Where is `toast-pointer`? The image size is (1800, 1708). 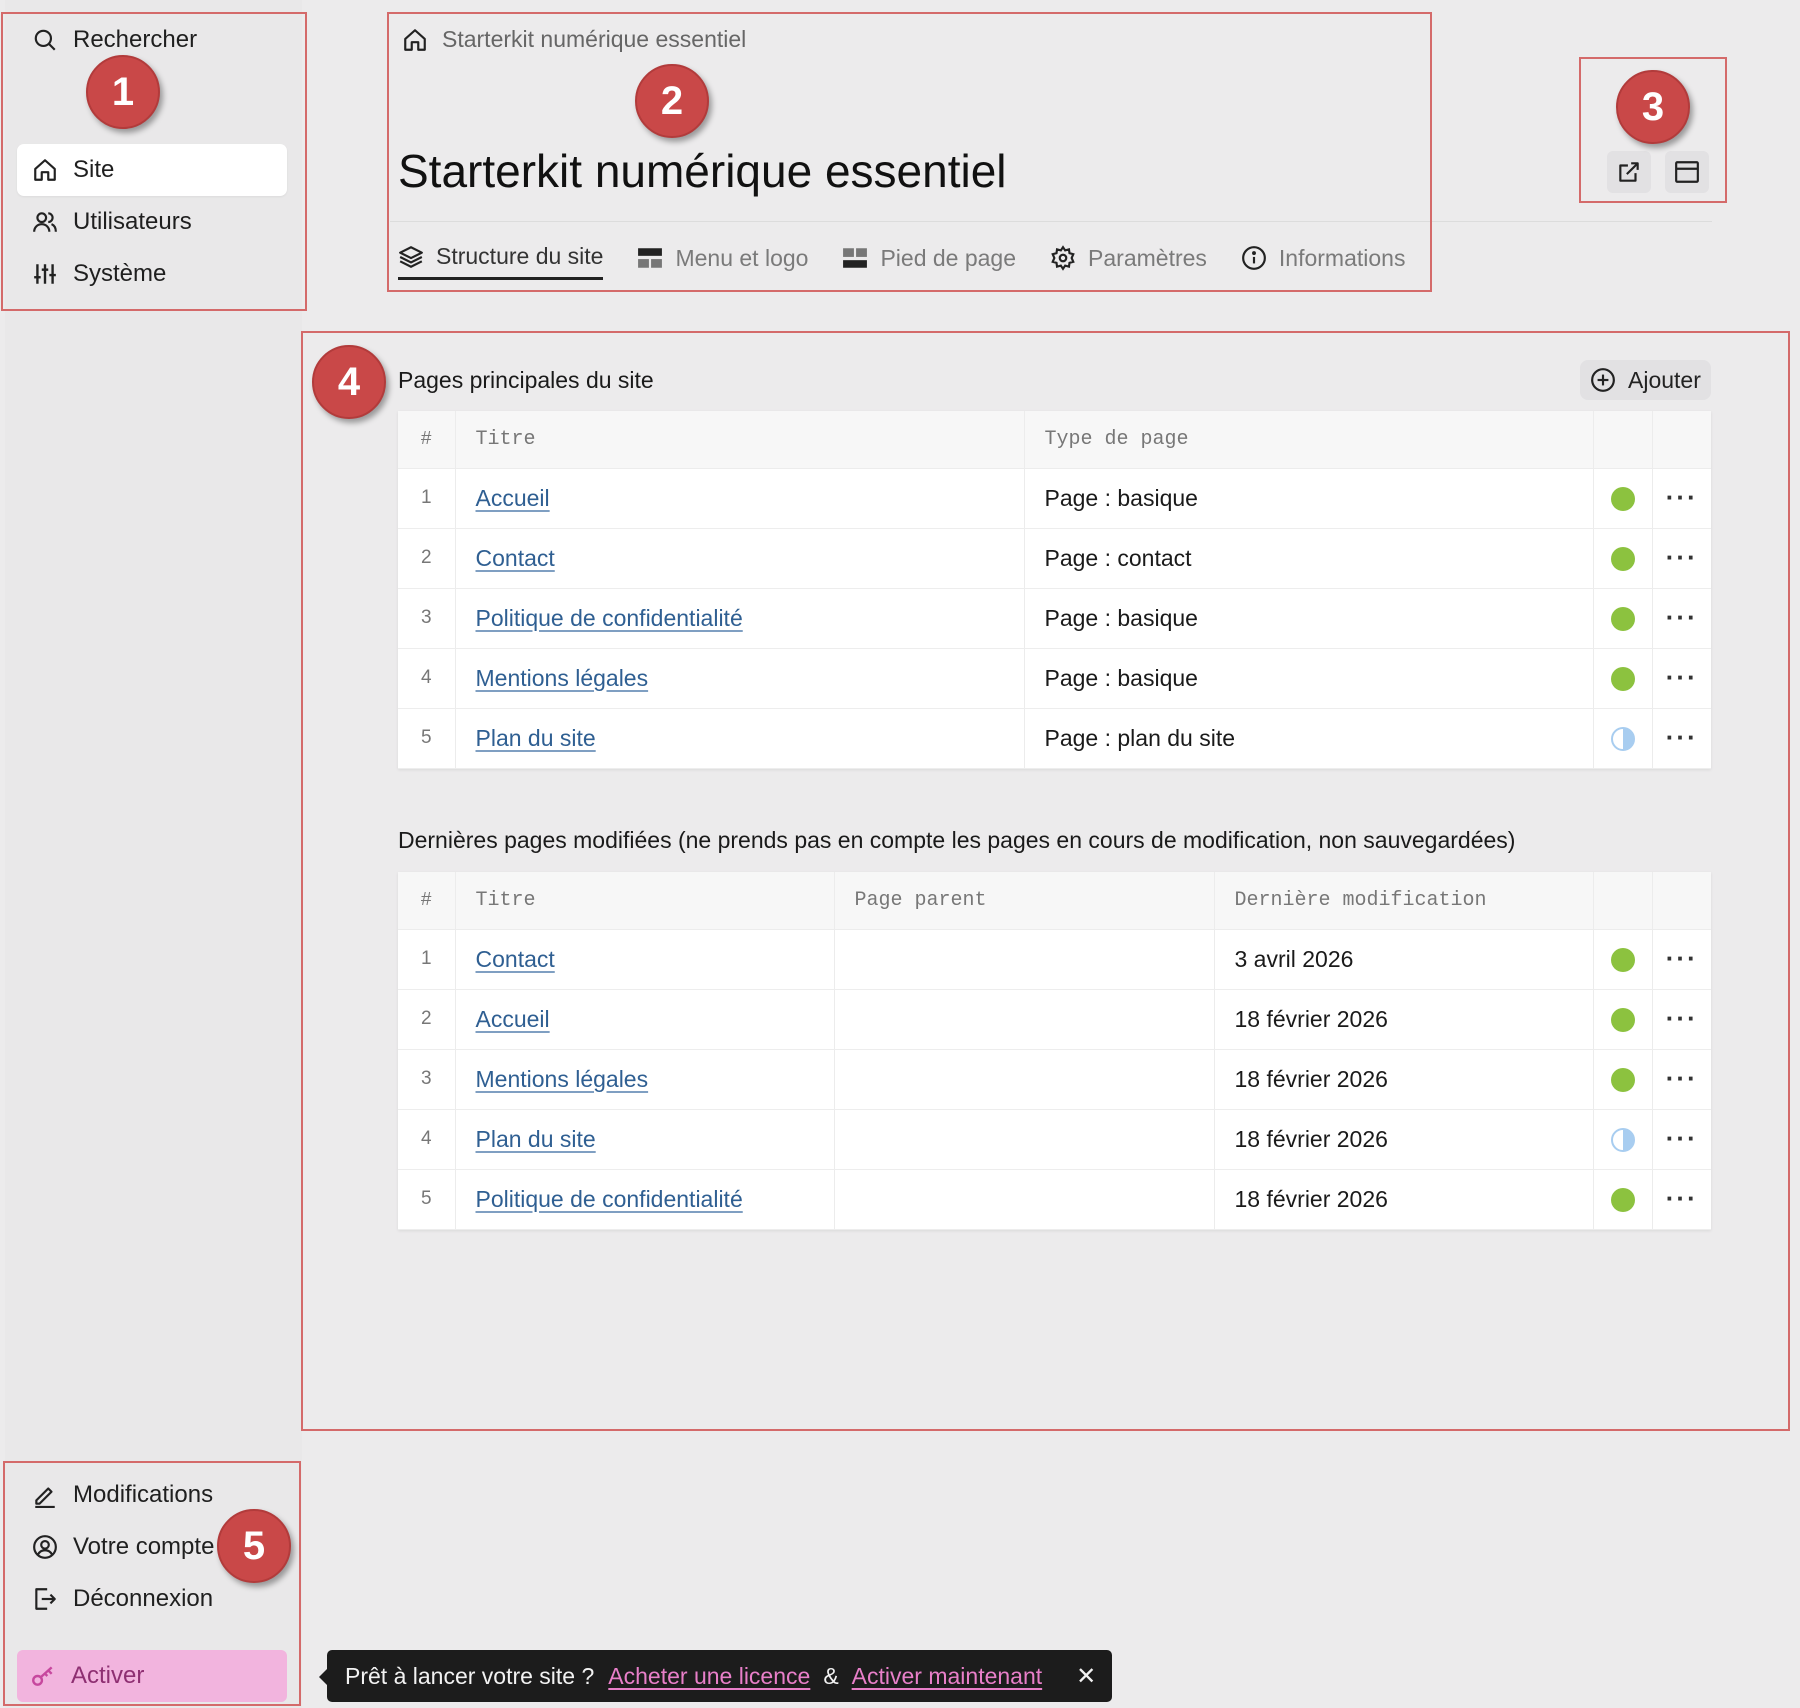
toast-pointer is located at coordinates (323, 1677).